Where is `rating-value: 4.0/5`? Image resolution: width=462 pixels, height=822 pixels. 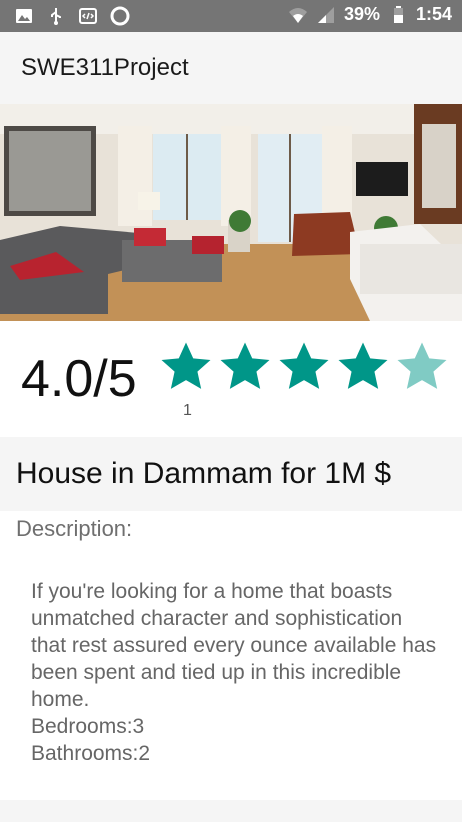 rating-value: 4.0/5 is located at coordinates (79, 379).